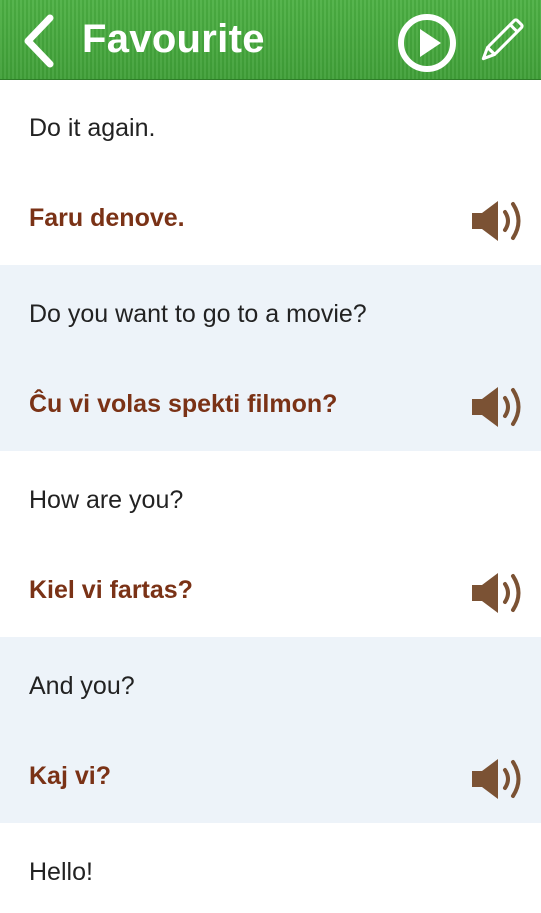 This screenshot has height=913, width=541. I want to click on translation-text: Faru denove., so click(107, 218).